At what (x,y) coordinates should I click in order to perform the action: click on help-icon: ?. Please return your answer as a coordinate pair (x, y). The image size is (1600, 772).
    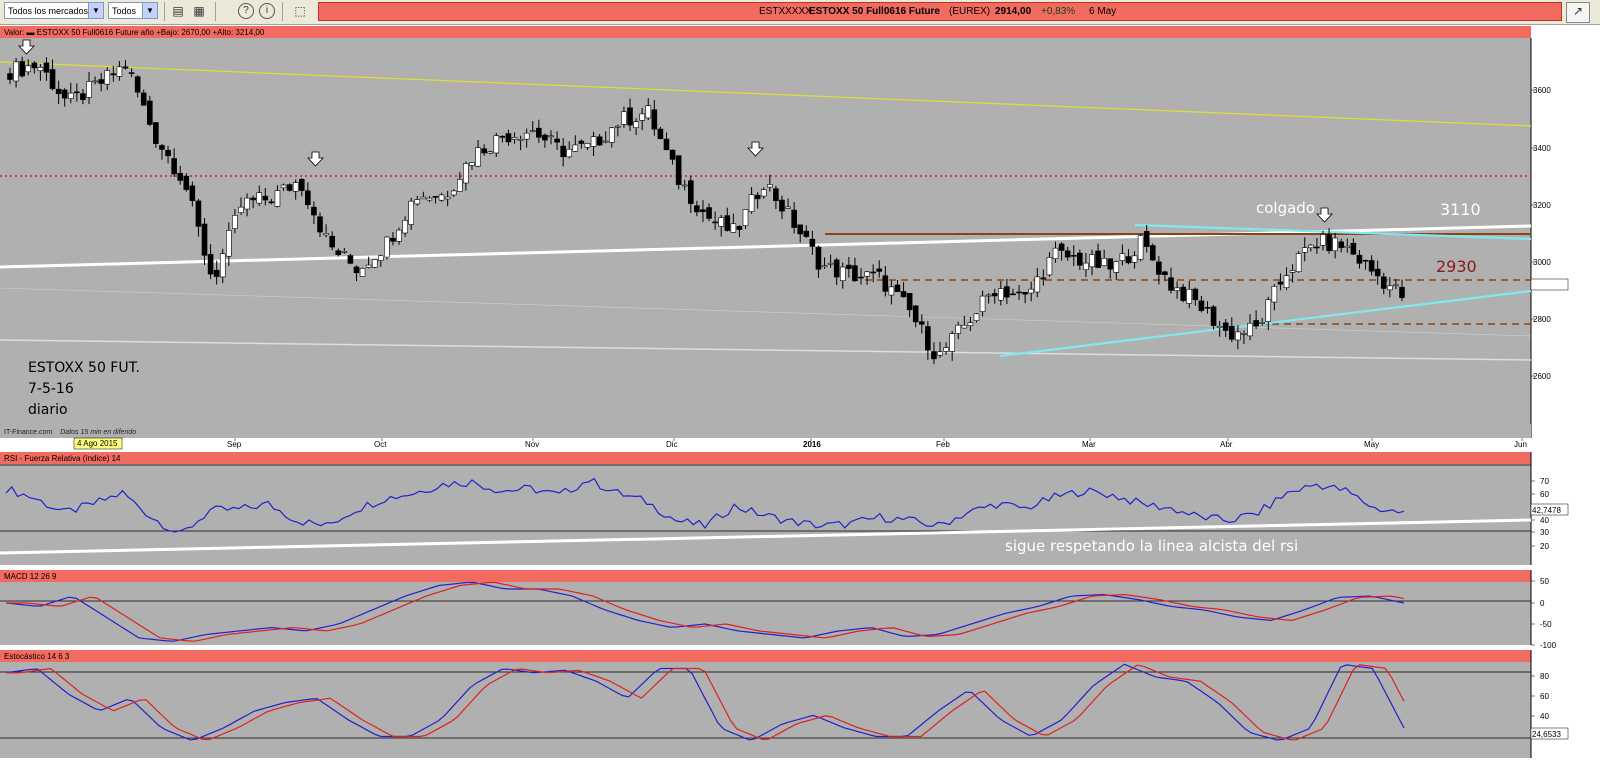
    Looking at the image, I should click on (246, 11).